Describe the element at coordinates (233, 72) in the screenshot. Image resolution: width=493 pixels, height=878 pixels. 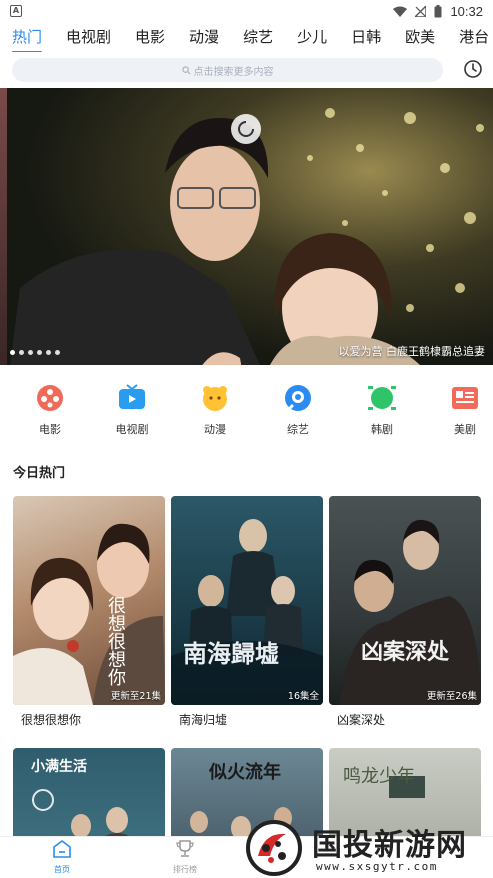
I see `search-placeholder: 点击搜索更多内容` at that location.